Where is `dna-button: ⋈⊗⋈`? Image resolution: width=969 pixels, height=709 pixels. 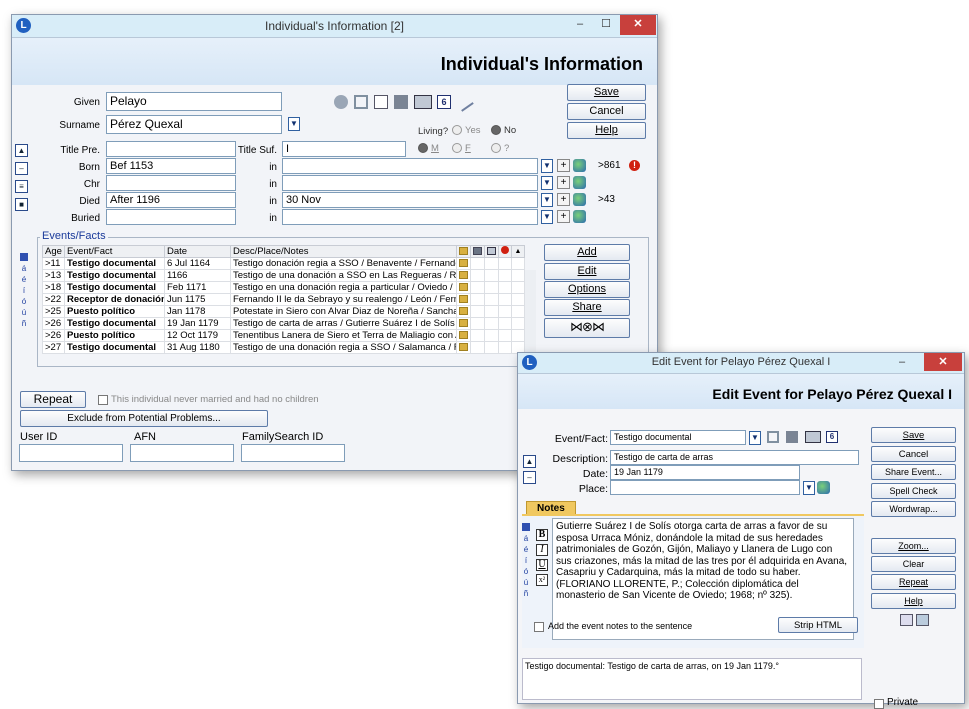
dna-button: ⋈⊗⋈ is located at coordinates (587, 328).